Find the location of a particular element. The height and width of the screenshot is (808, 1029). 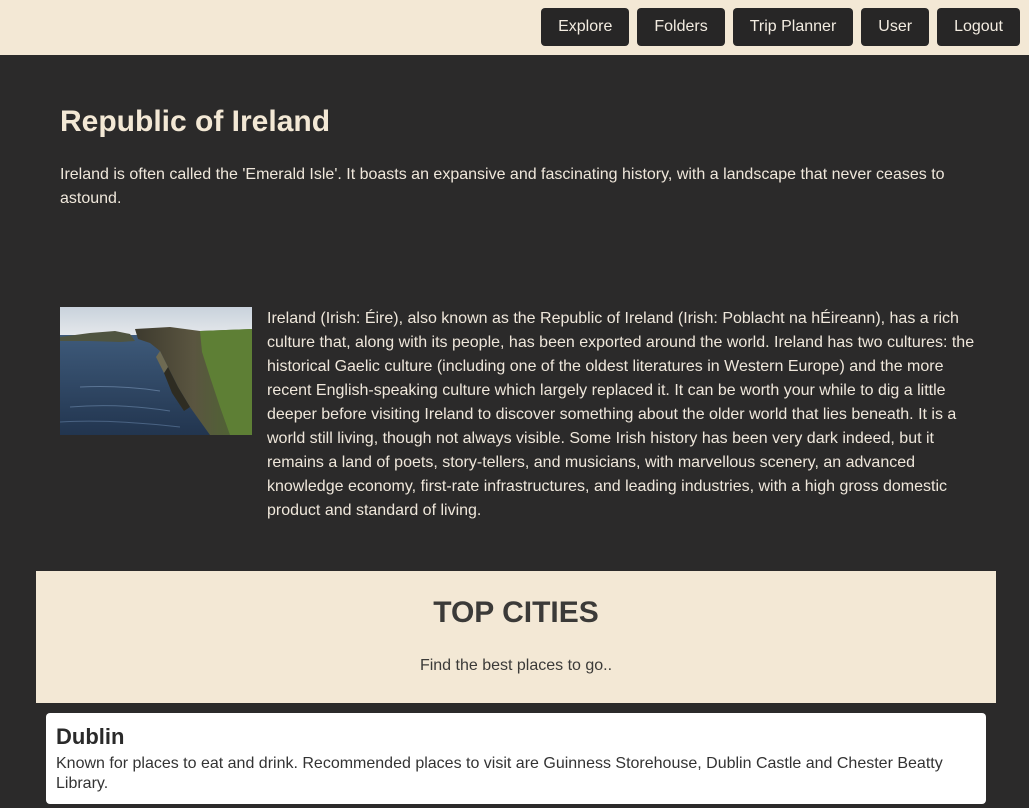

top-cities-subtitle: Find the best places to go.. is located at coordinates (516, 665).